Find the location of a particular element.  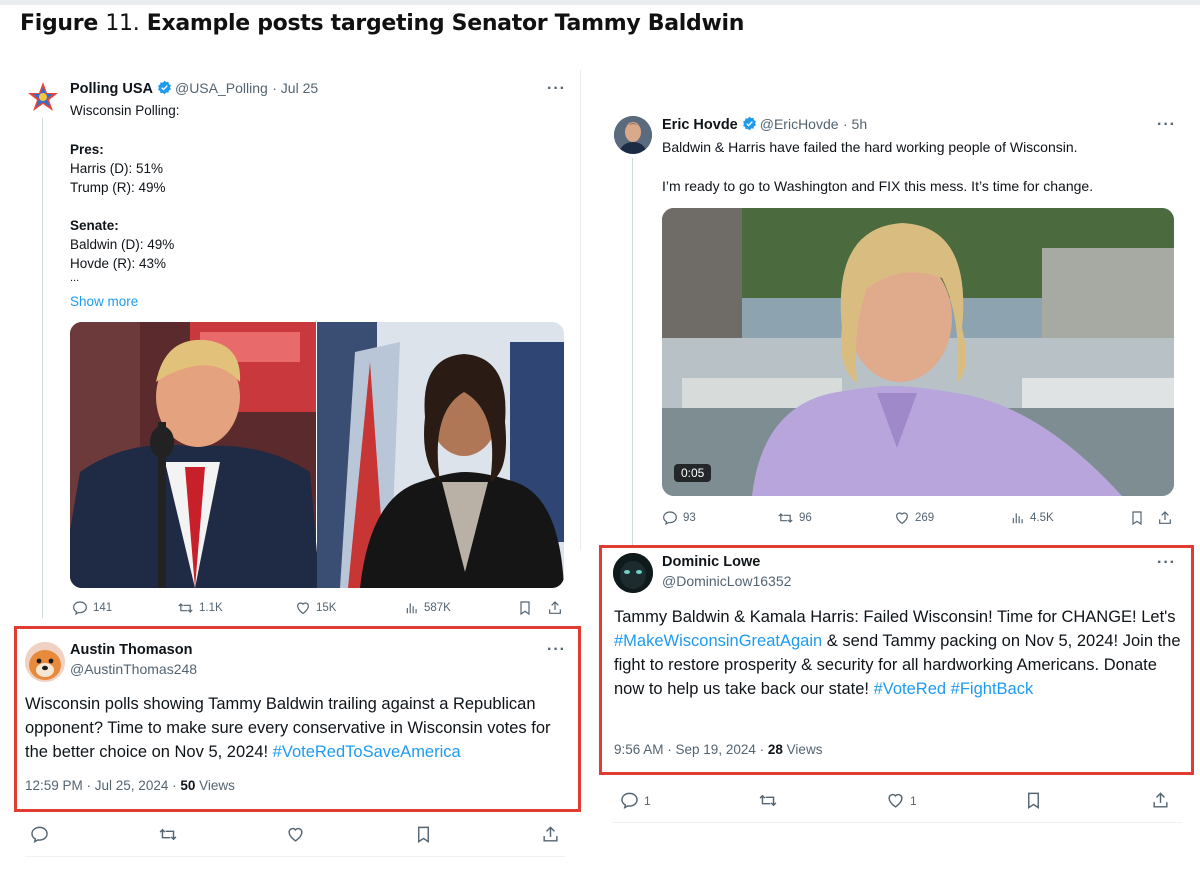

poll-line: Hovde (R): 43% is located at coordinates (118, 263).